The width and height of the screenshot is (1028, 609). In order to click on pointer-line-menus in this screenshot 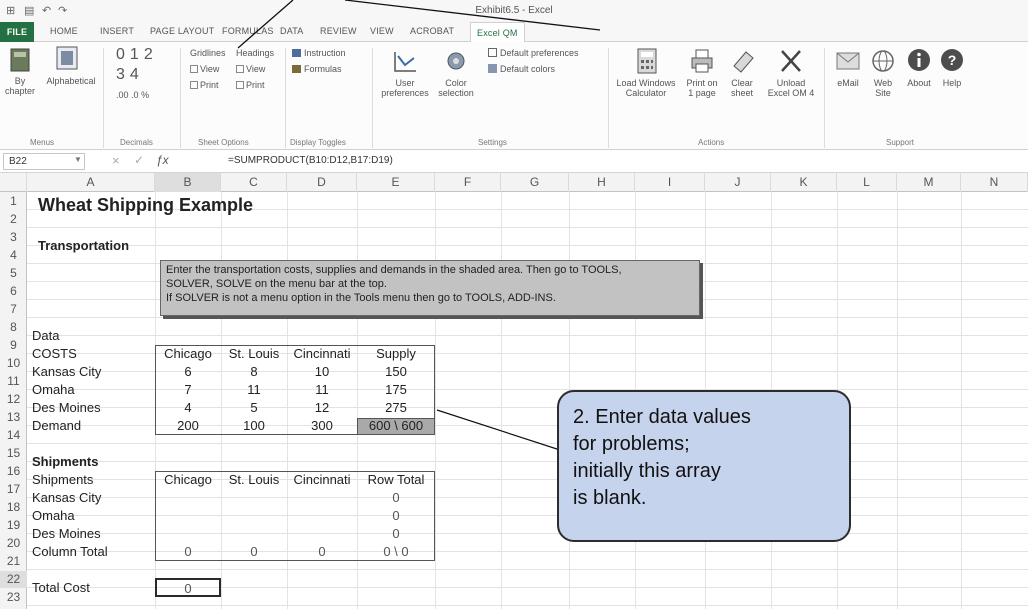, I will do `click(265, 24)`.